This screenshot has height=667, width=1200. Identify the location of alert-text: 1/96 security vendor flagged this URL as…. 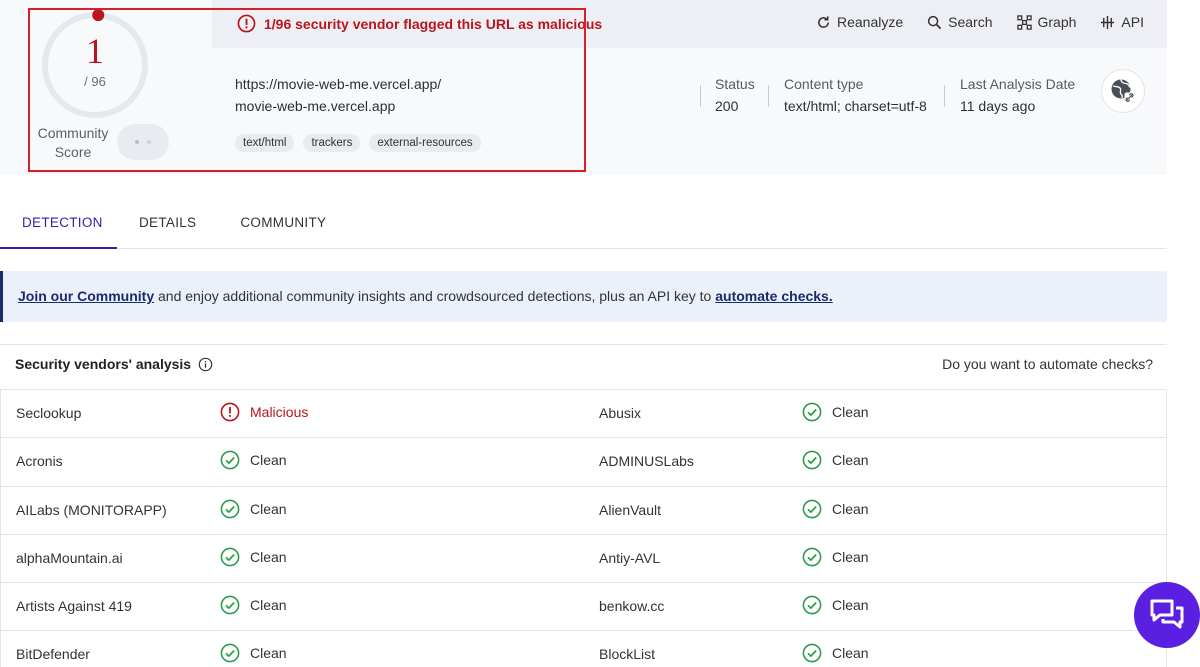
(433, 23).